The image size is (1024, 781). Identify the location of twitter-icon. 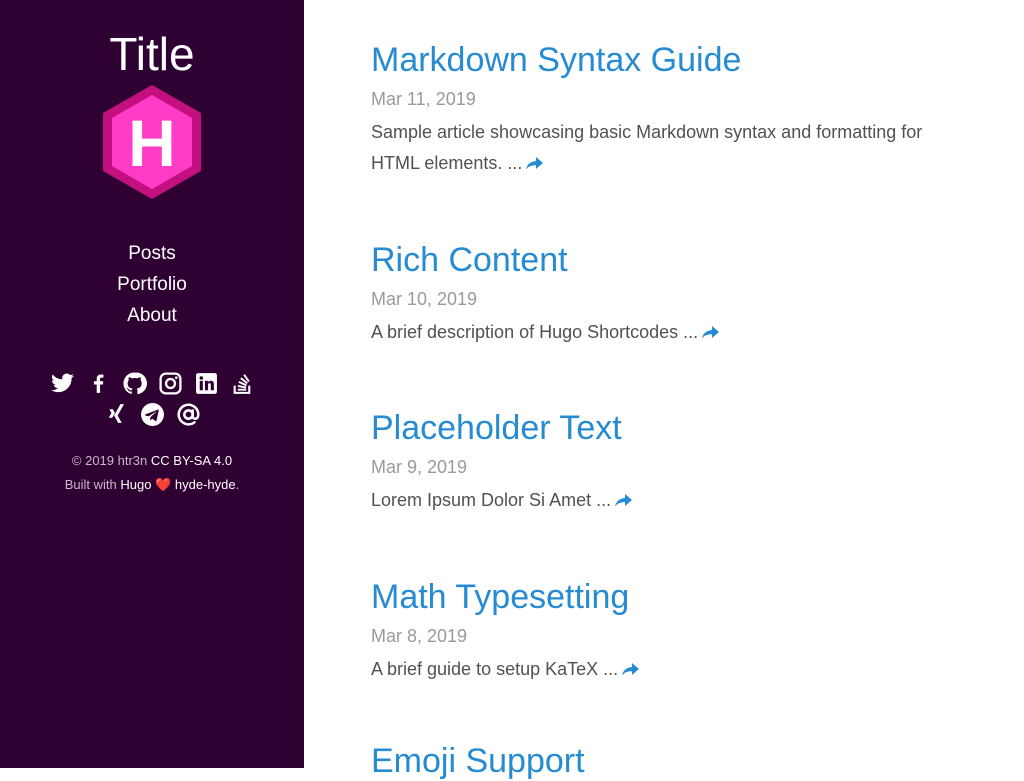
(62, 383).